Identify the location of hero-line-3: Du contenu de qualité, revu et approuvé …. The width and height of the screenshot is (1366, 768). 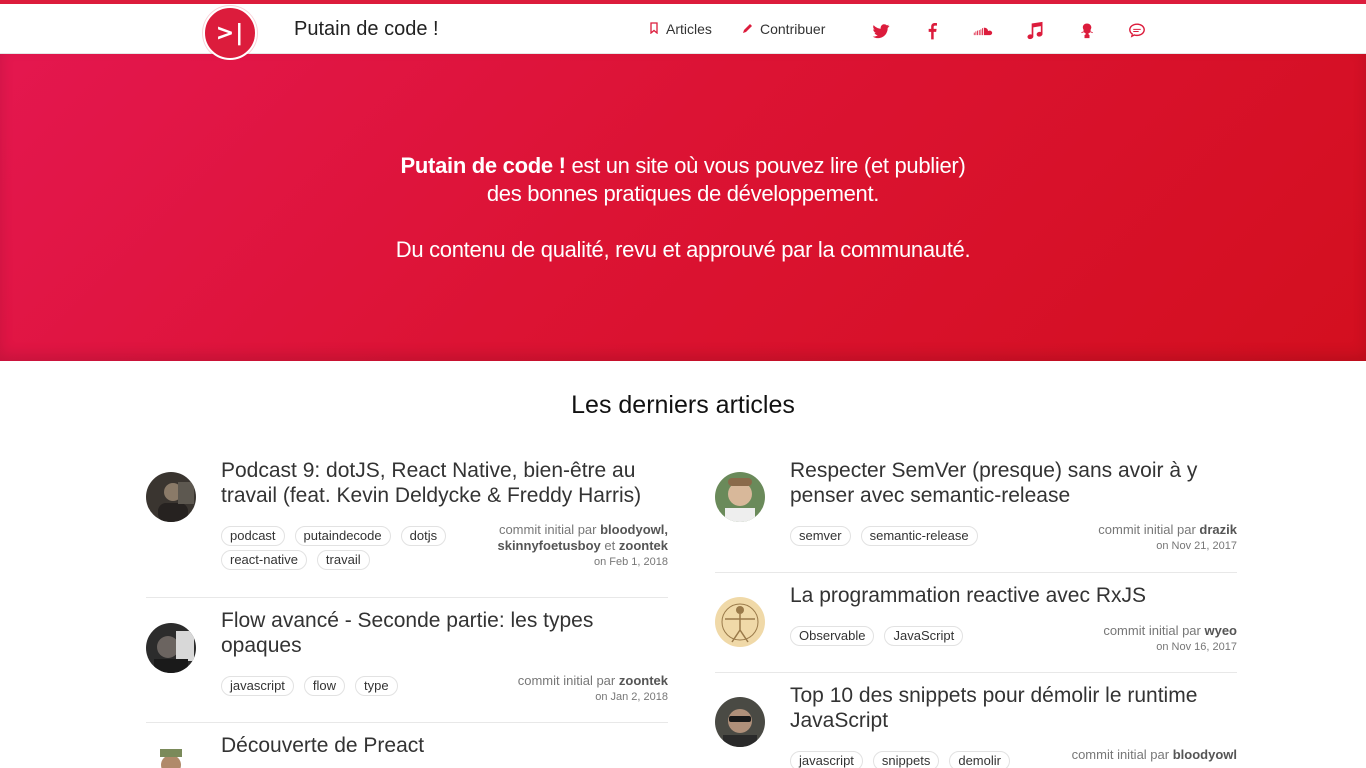
(683, 249).